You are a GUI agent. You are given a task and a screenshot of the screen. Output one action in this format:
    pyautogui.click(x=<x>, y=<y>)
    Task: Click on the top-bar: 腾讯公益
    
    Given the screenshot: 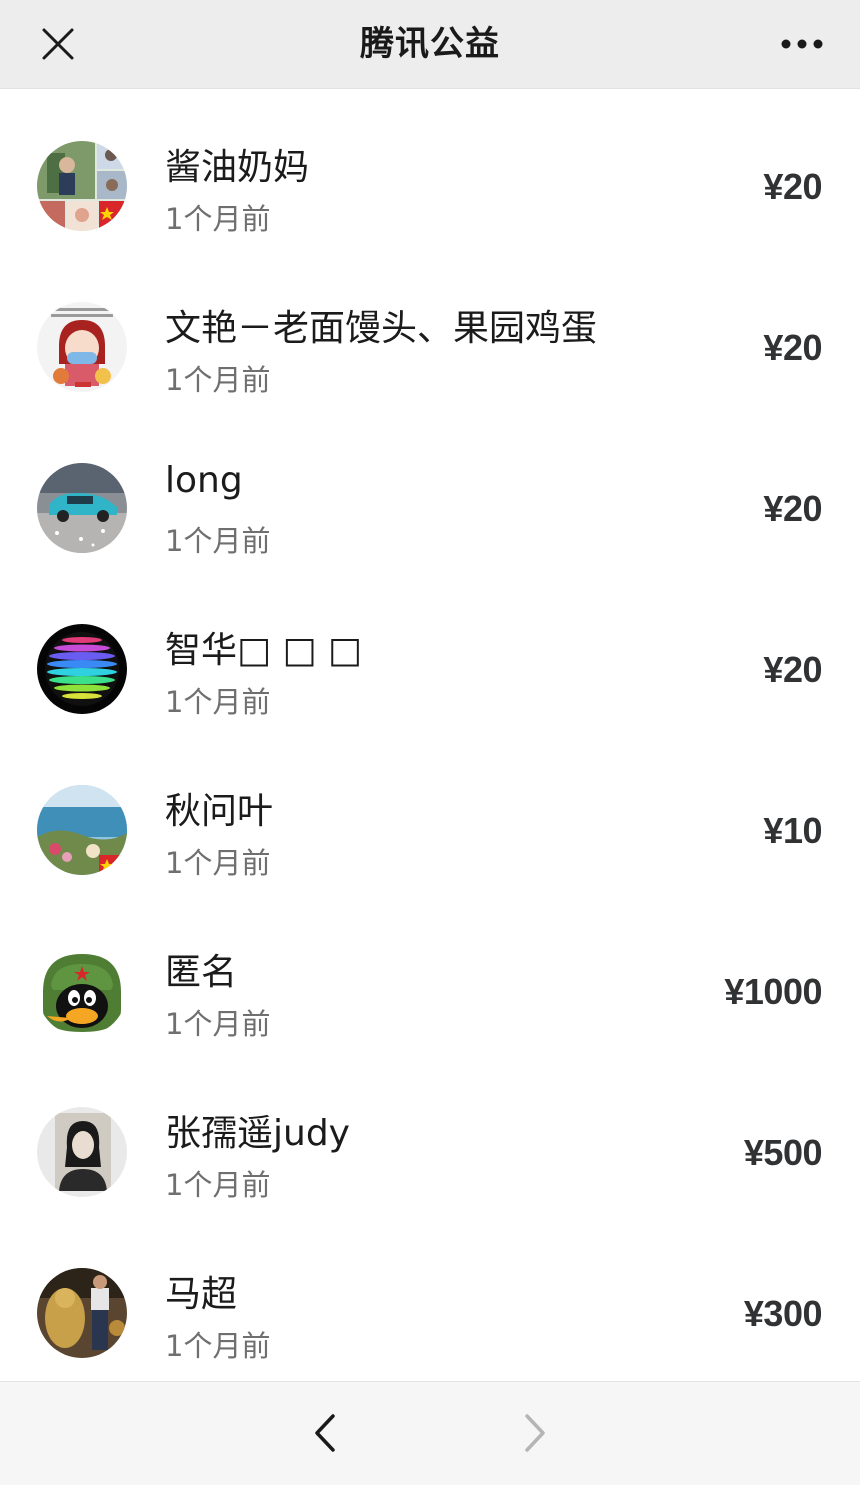 What is the action you would take?
    pyautogui.click(x=430, y=44)
    